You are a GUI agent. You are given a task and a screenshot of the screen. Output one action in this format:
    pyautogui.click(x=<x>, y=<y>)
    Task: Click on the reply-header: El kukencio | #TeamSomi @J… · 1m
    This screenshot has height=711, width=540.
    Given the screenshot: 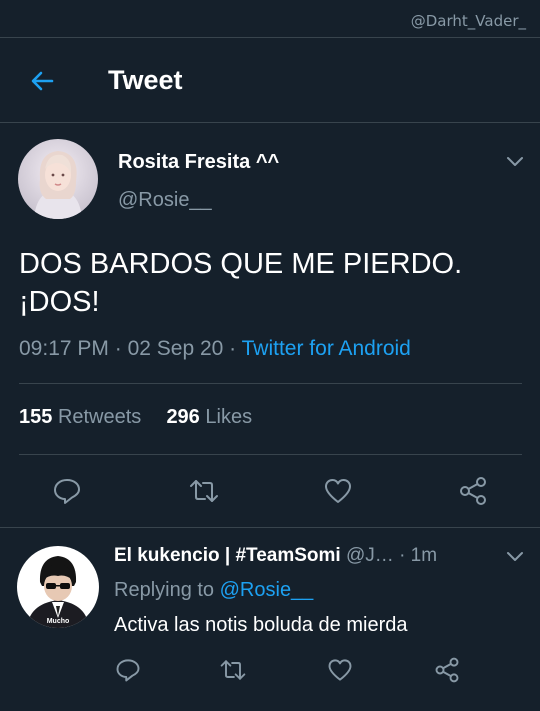 What is the action you would take?
    pyautogui.click(x=304, y=556)
    